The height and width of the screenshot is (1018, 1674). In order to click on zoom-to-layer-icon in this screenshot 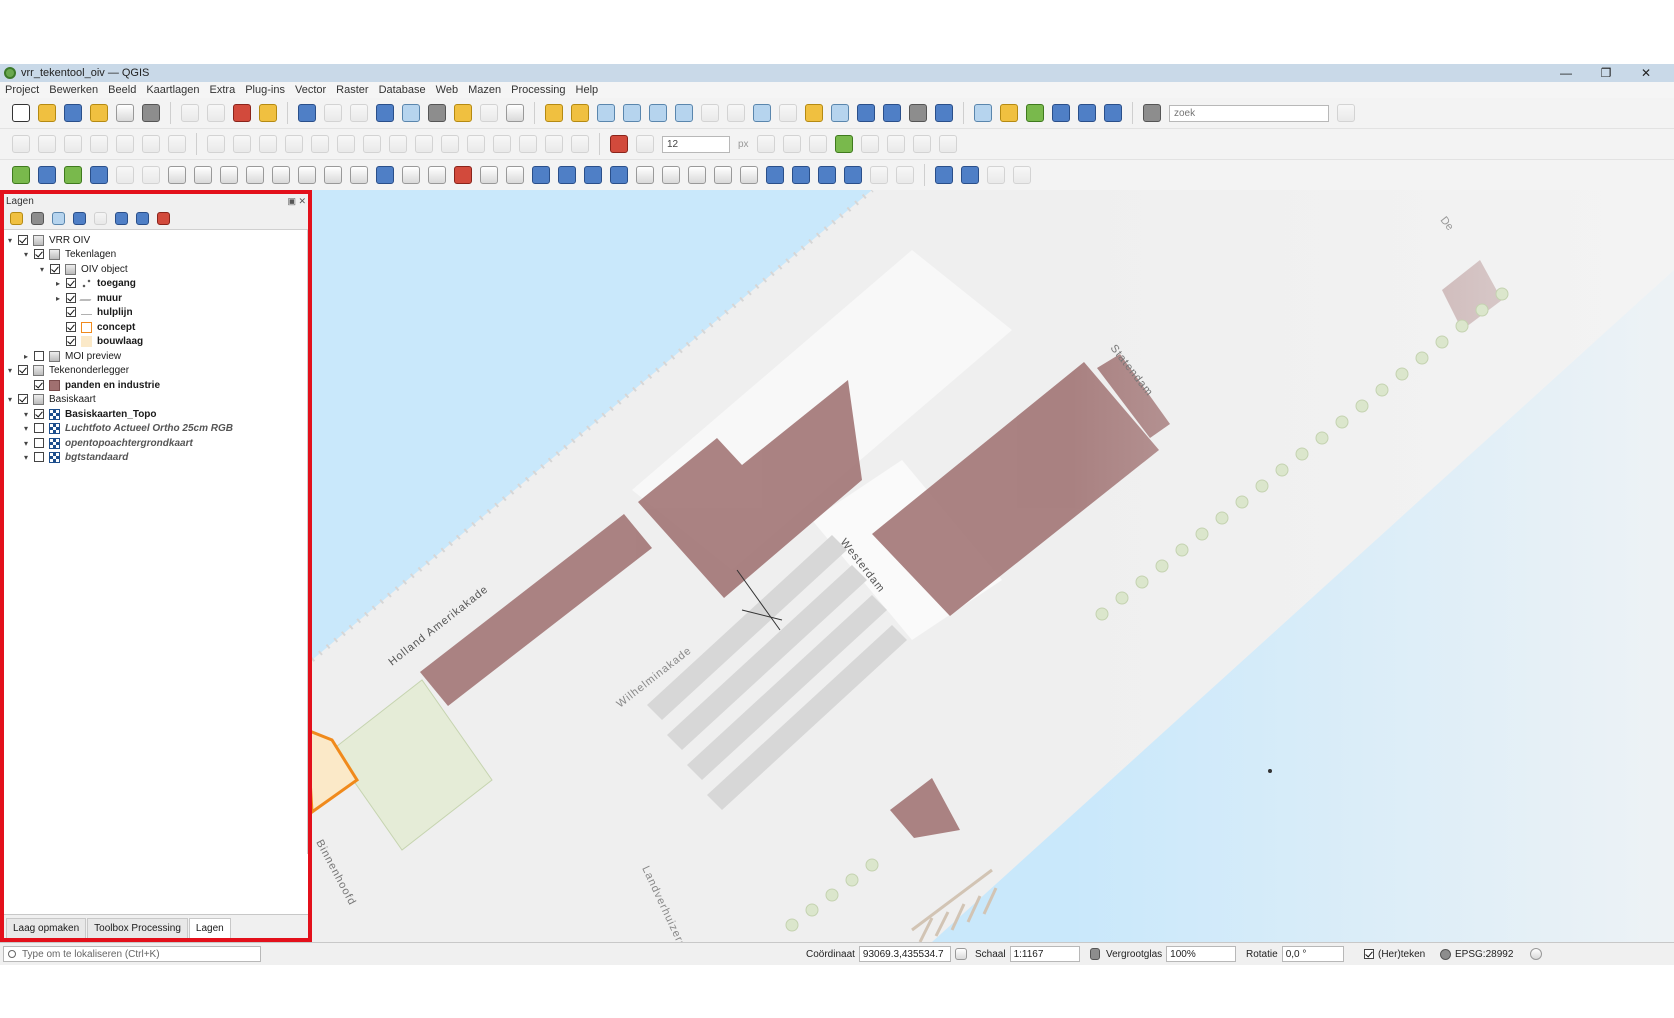, I will do `click(710, 113)`.